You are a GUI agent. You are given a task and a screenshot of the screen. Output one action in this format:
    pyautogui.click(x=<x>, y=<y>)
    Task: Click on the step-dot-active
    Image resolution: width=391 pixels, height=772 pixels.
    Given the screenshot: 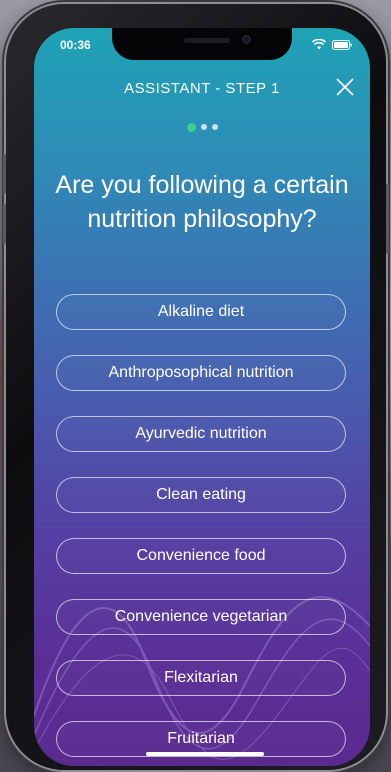 What is the action you would take?
    pyautogui.click(x=191, y=127)
    